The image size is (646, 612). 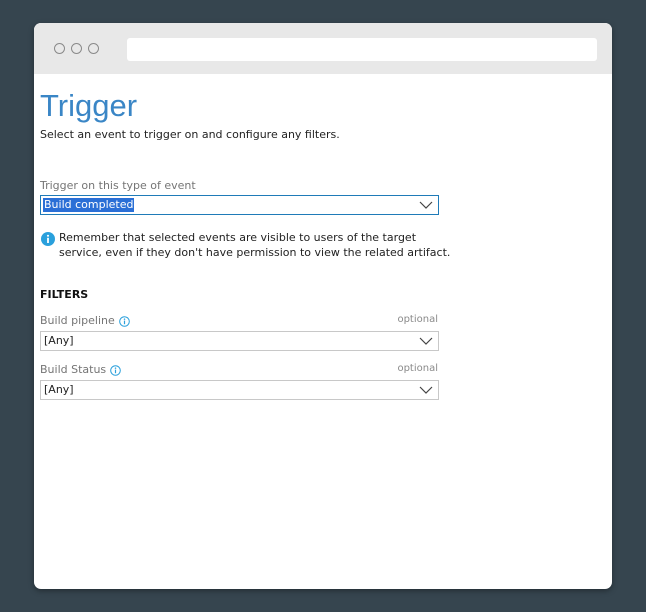 What do you see at coordinates (77, 320) in the screenshot?
I see `build-pipeline-label: Build pipeline` at bounding box center [77, 320].